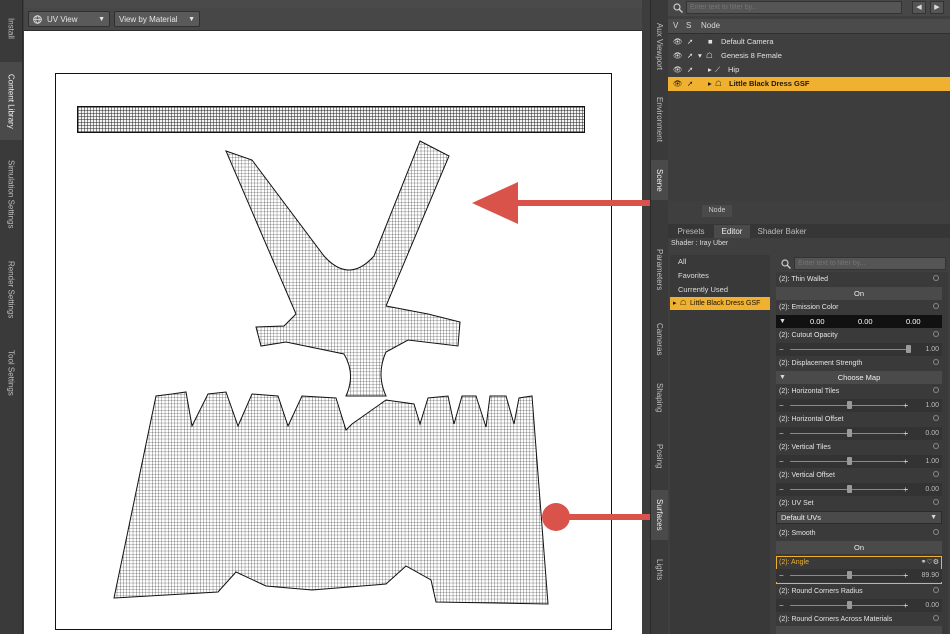  I want to click on tab-tool-settings: Tool Settings, so click(11, 373).